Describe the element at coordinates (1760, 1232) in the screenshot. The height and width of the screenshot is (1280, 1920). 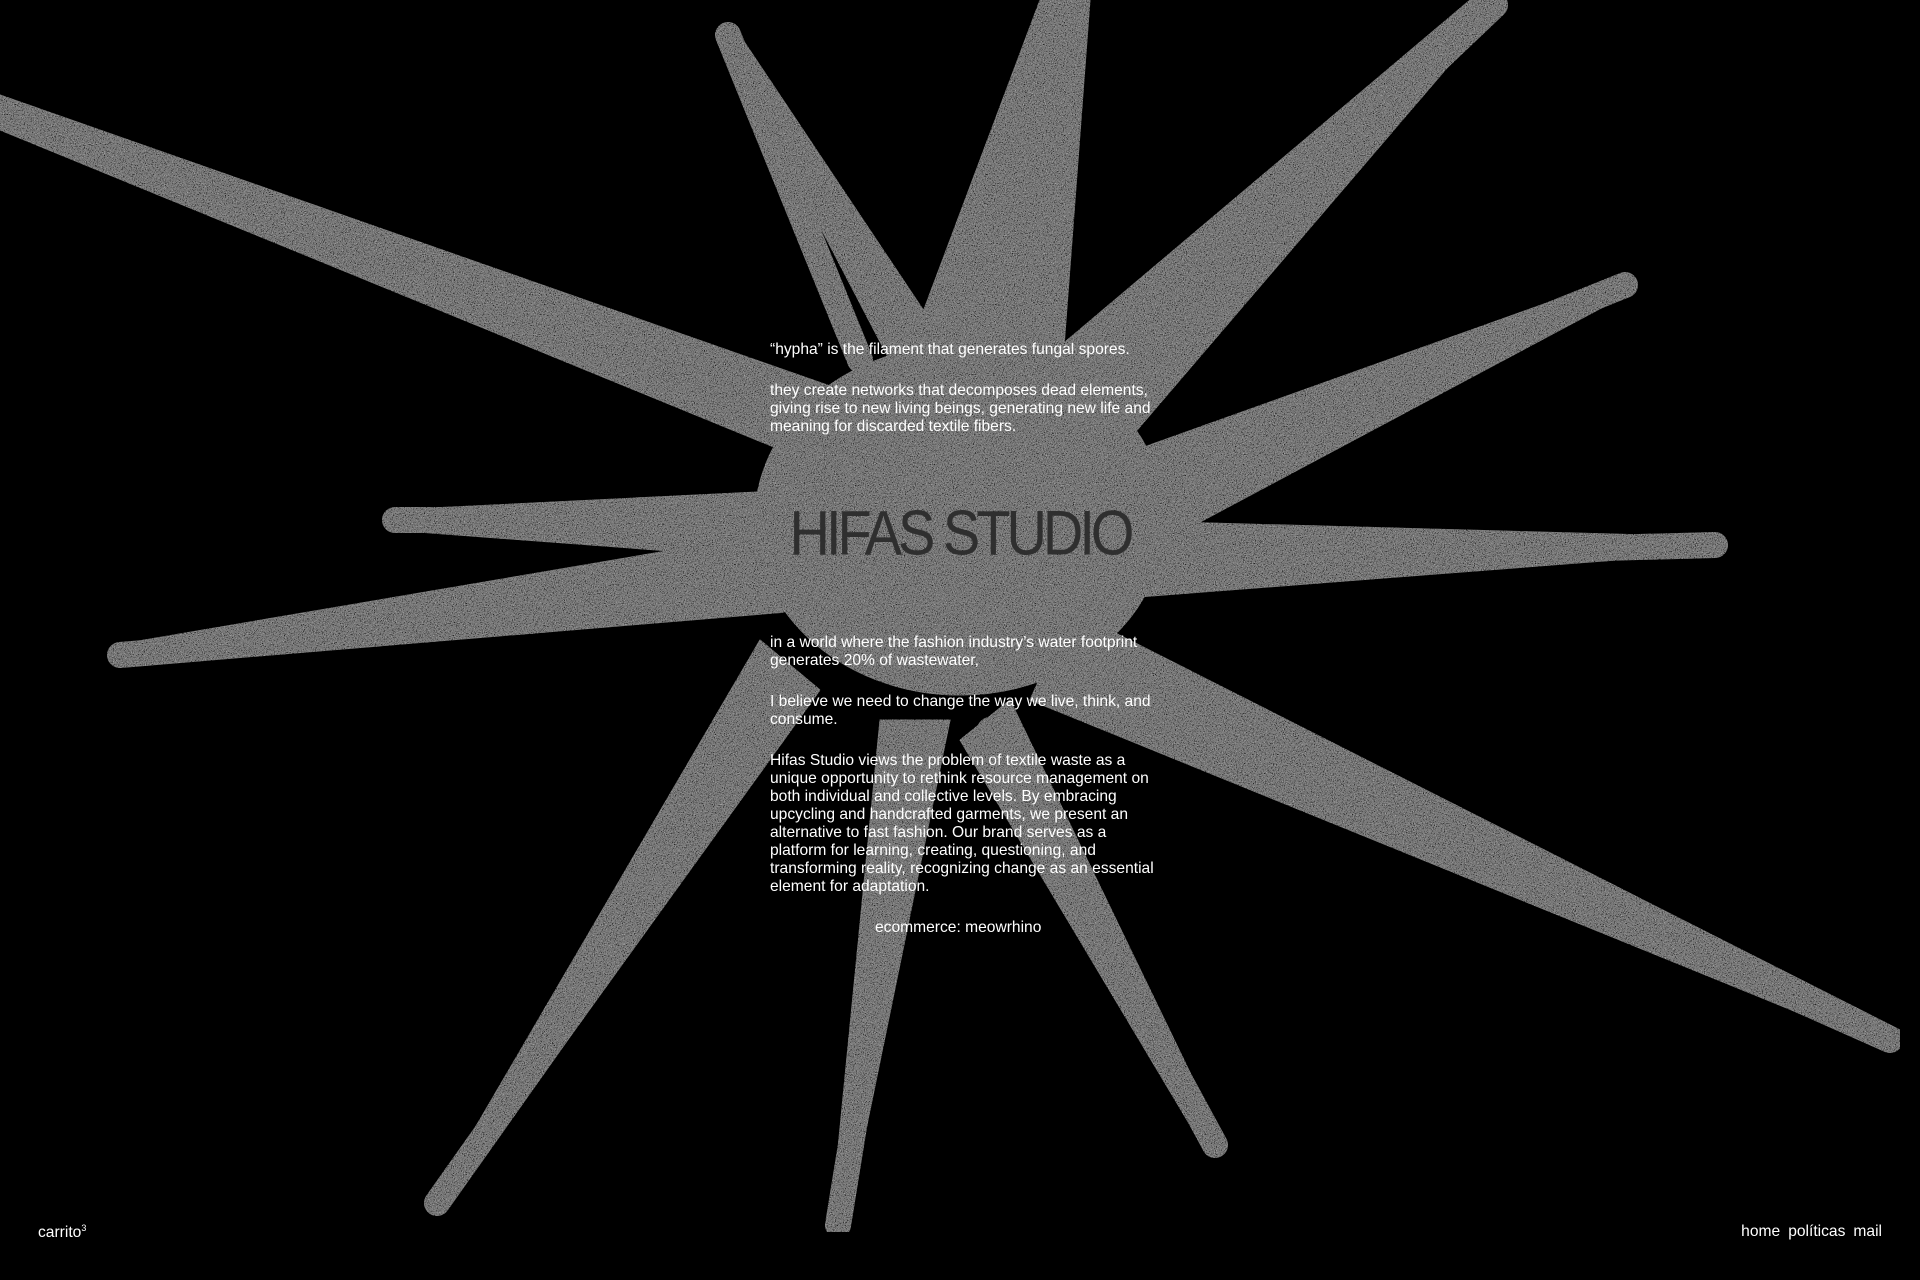
I see `nav-home-link: home` at that location.